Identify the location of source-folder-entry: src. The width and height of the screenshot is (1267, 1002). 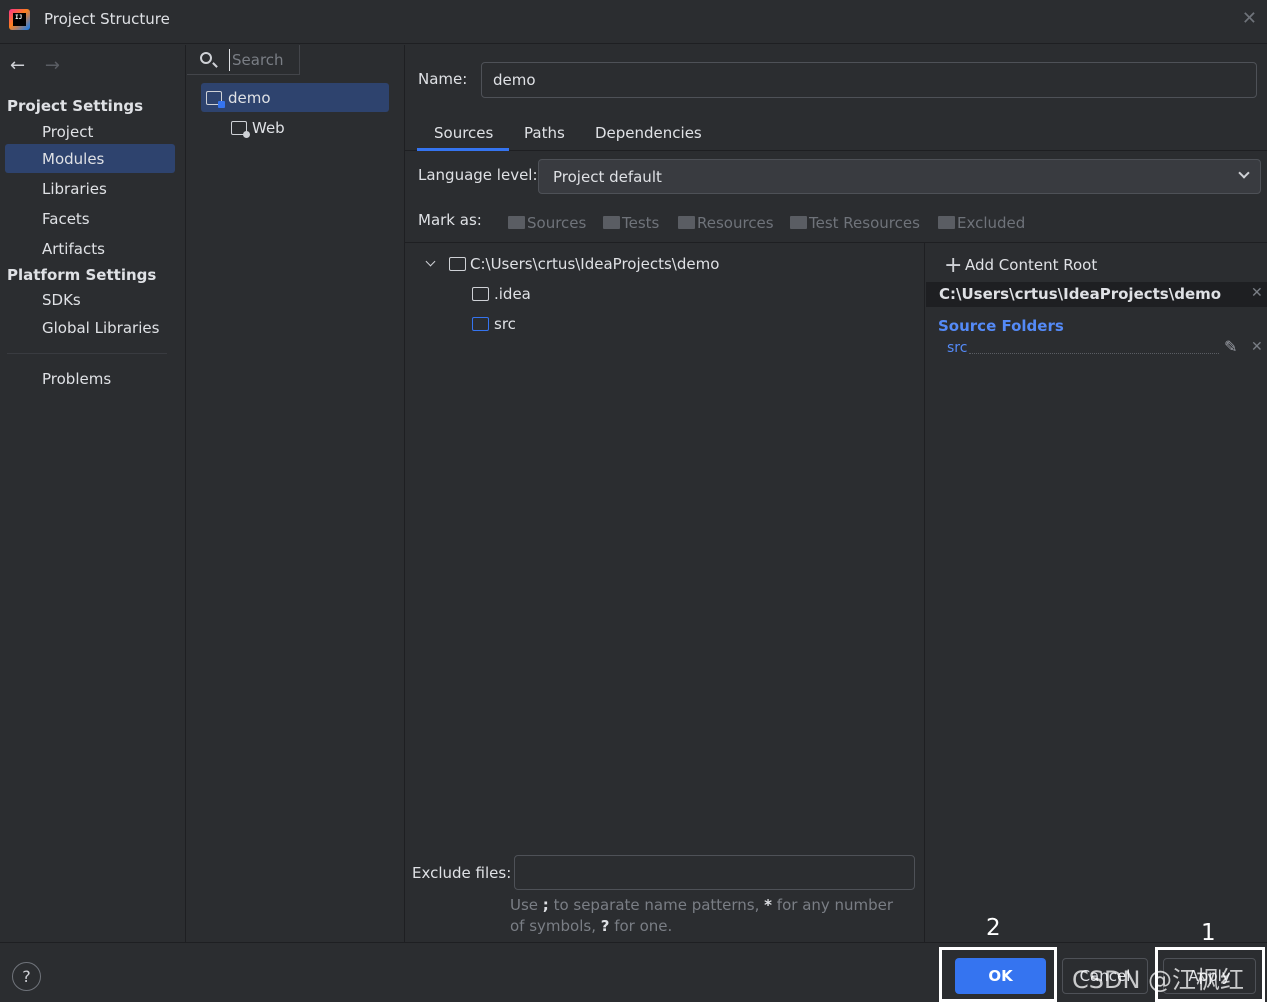
(957, 348).